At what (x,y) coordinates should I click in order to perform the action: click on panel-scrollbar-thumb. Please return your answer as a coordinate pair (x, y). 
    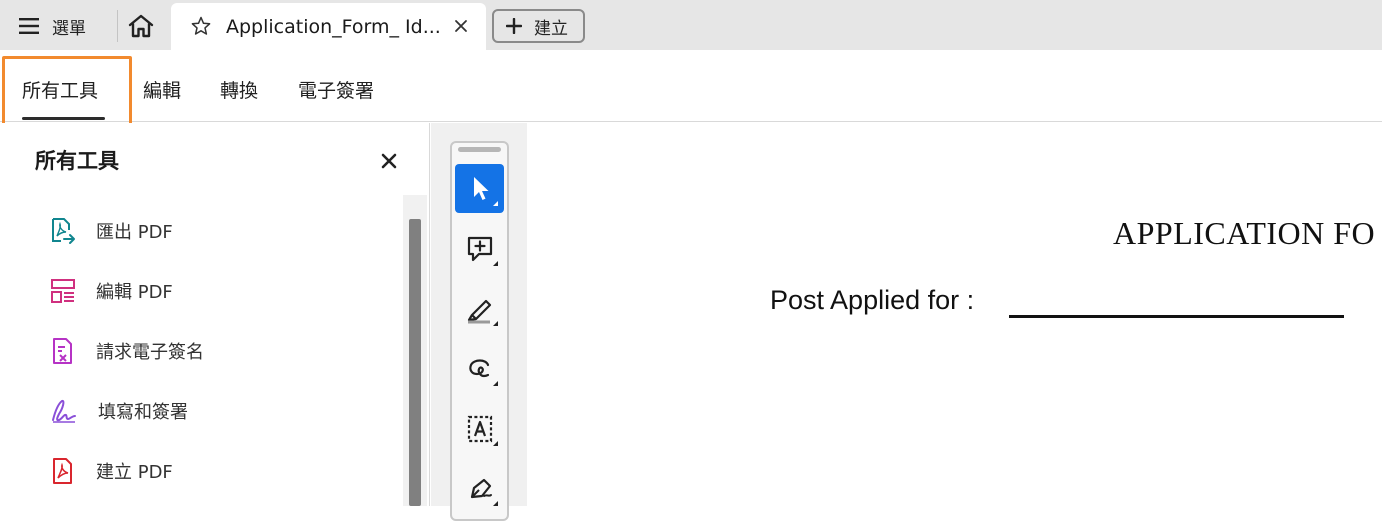
    Looking at the image, I should click on (415, 362).